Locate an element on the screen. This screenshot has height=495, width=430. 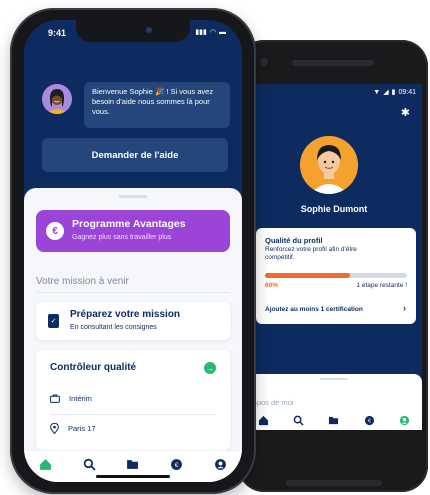
job-location: Paris 17 is located at coordinates (82, 428).